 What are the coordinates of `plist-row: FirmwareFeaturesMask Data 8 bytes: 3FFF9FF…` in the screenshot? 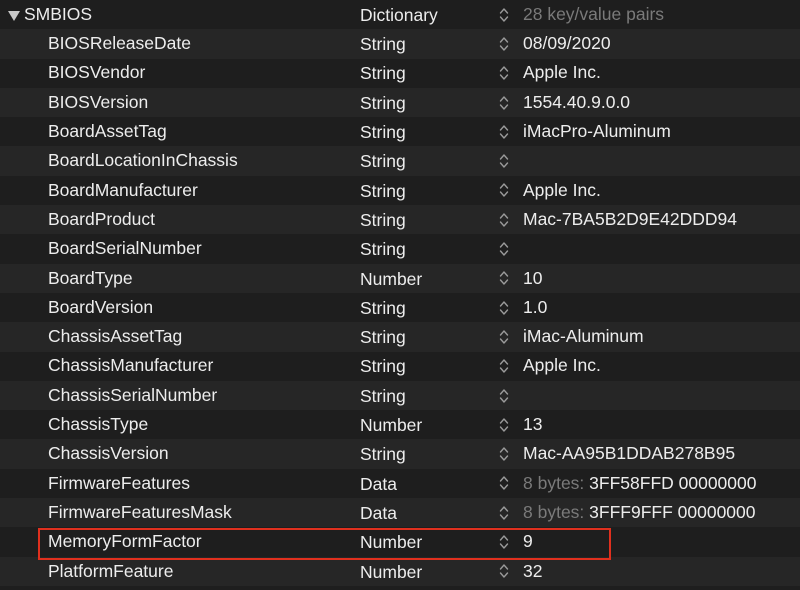 It's located at (400, 513).